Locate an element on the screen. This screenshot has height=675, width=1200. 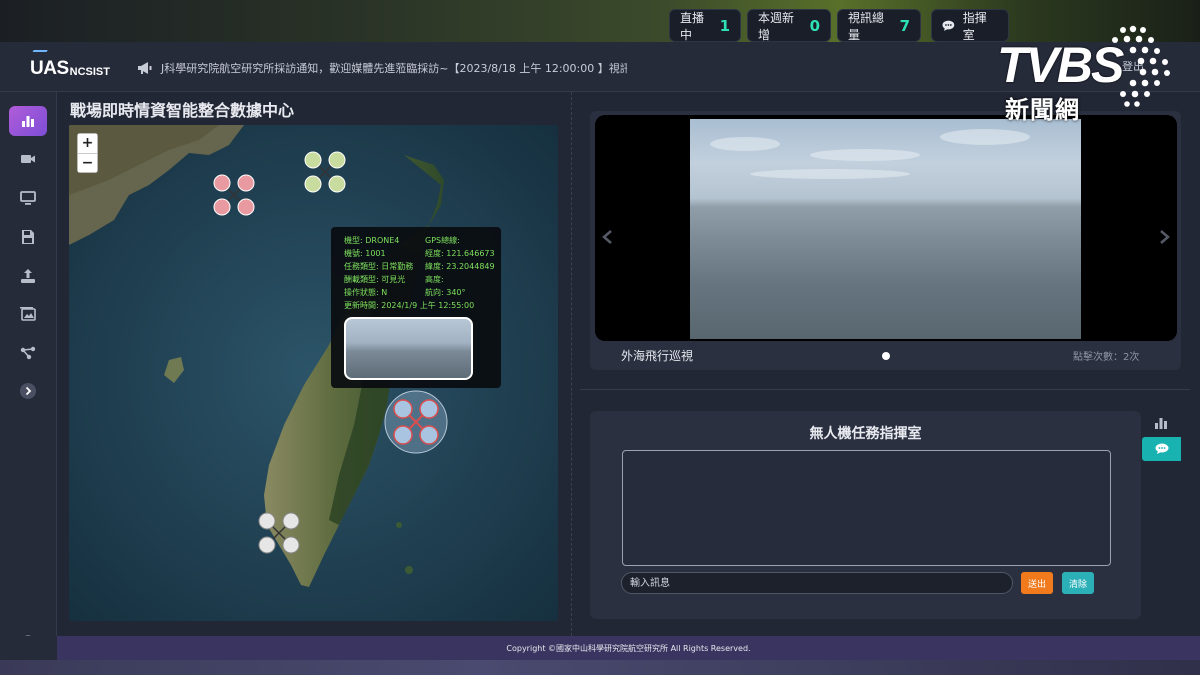
message-input is located at coordinates (817, 583).